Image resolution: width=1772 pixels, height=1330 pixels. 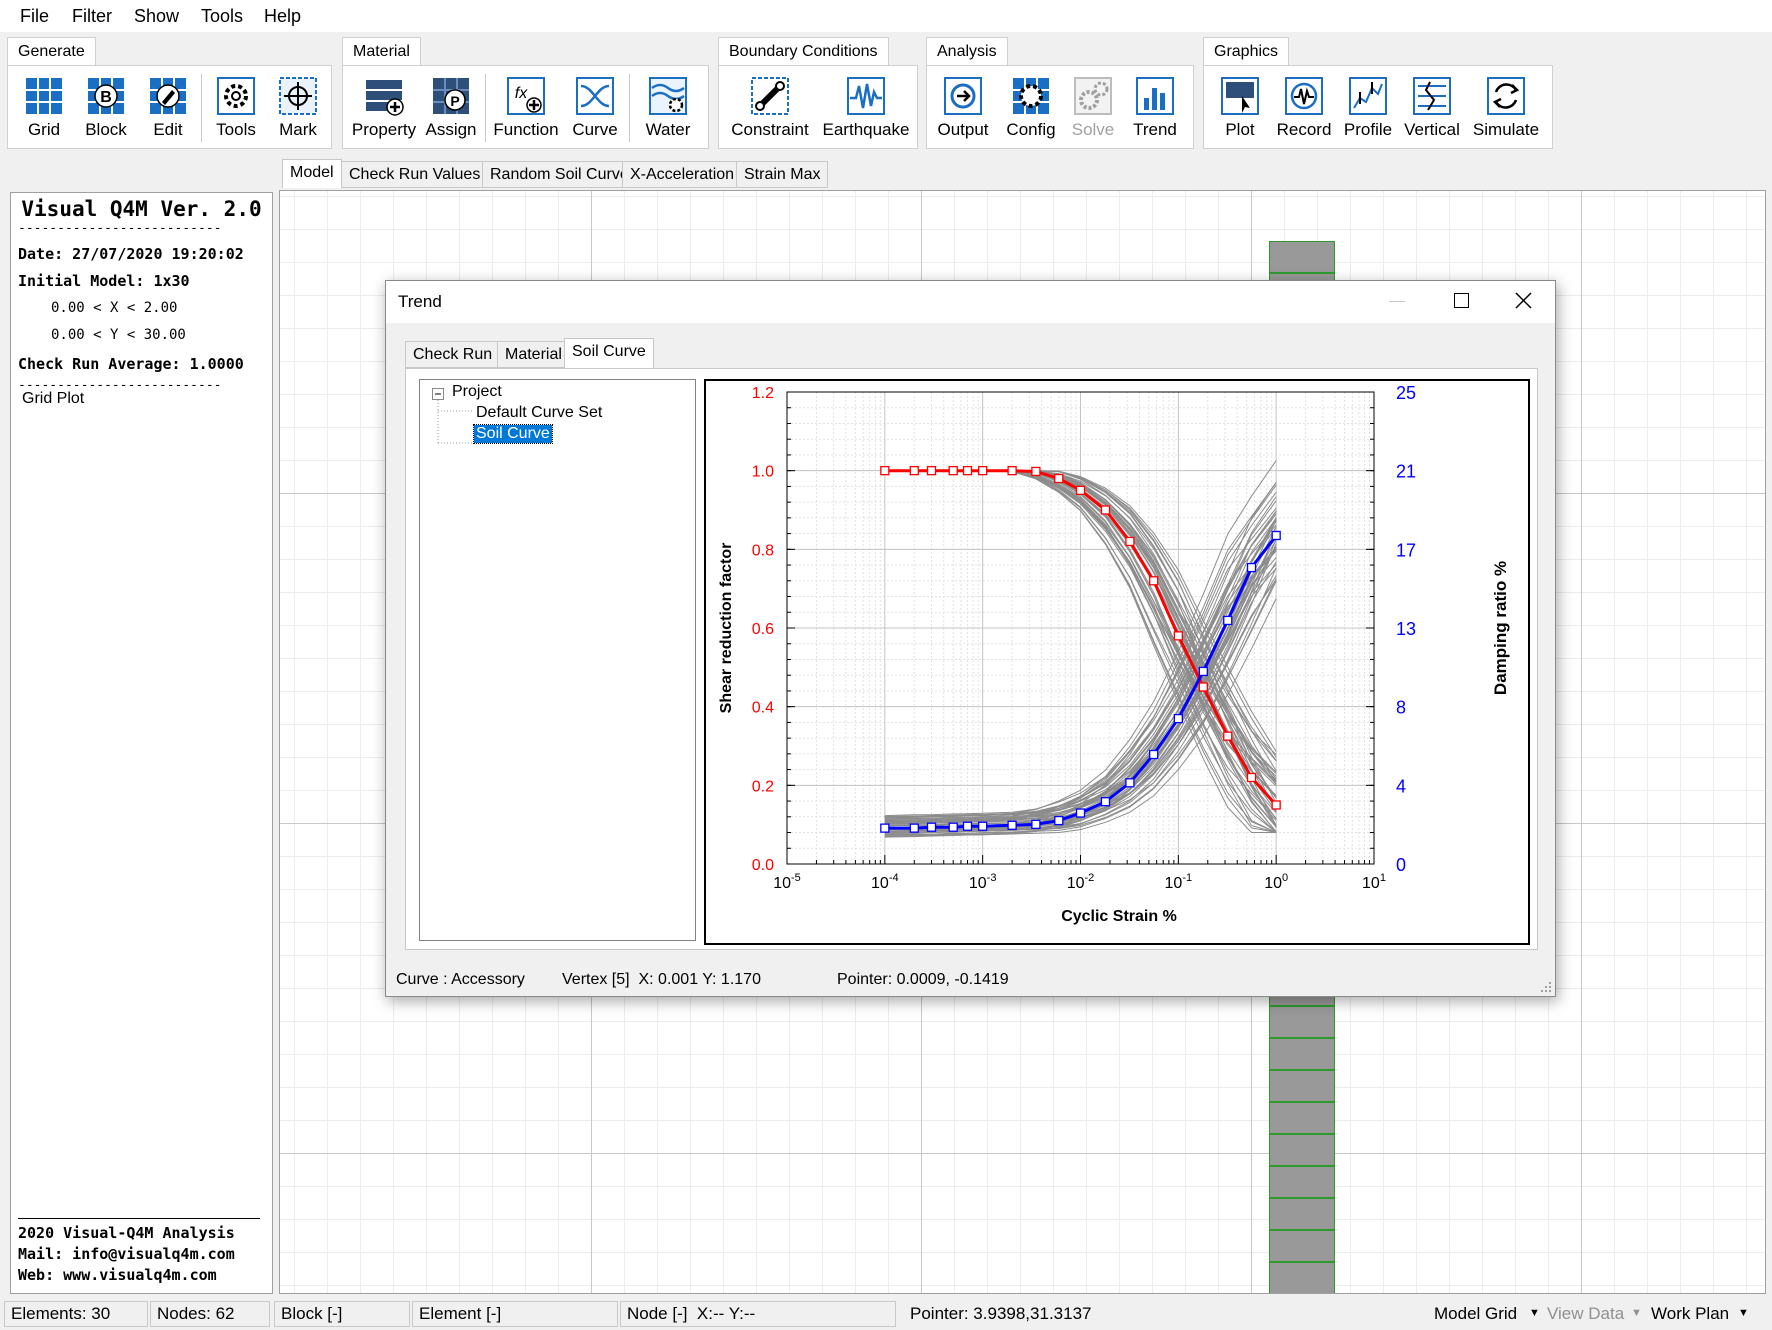 I want to click on trend-button: Trend, so click(x=1155, y=108).